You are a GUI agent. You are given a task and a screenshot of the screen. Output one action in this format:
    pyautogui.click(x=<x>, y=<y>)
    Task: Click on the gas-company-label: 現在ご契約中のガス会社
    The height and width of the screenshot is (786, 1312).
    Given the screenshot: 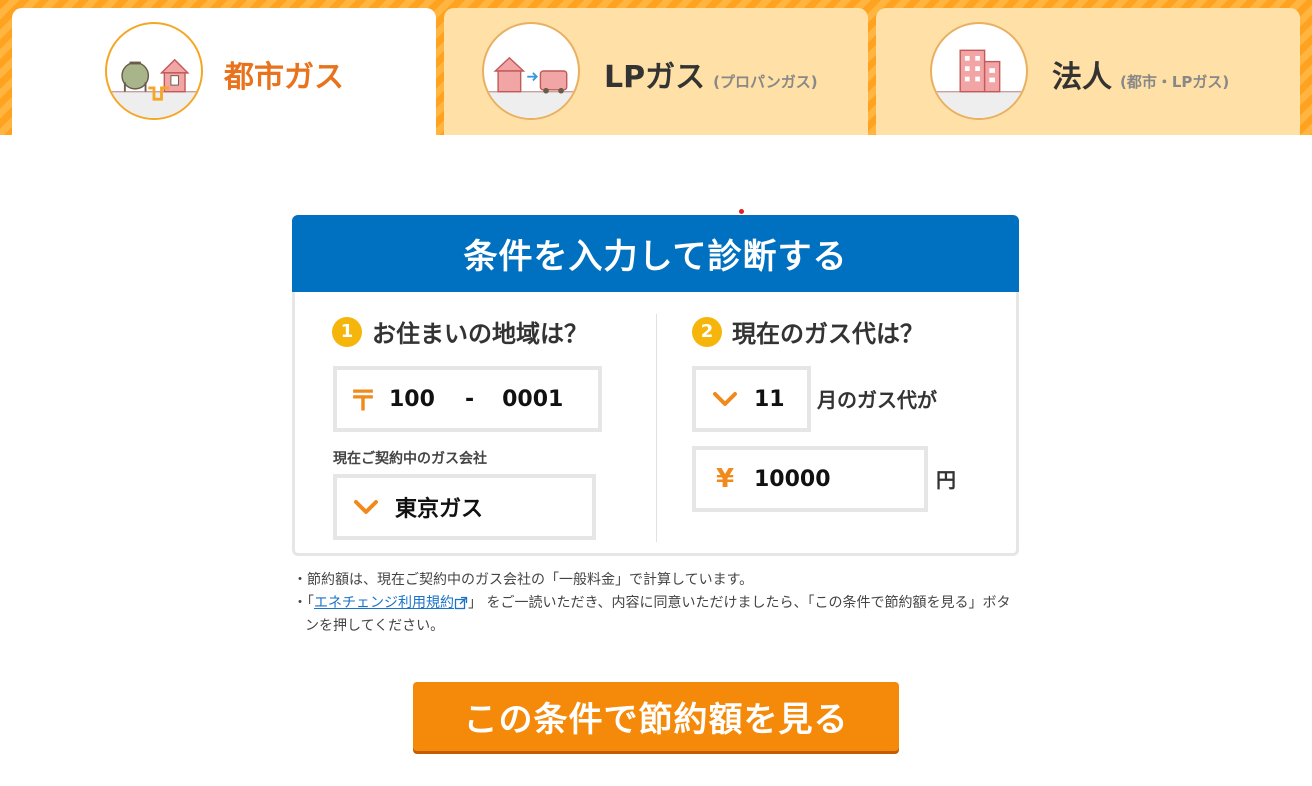 What is the action you would take?
    pyautogui.click(x=410, y=459)
    